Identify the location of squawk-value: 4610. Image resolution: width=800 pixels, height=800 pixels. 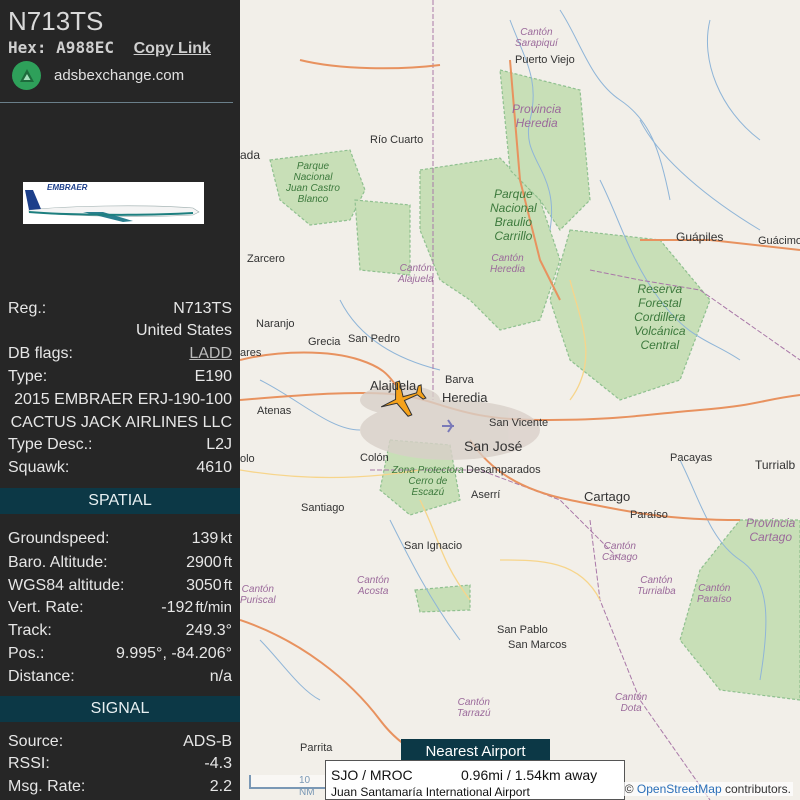
(214, 467).